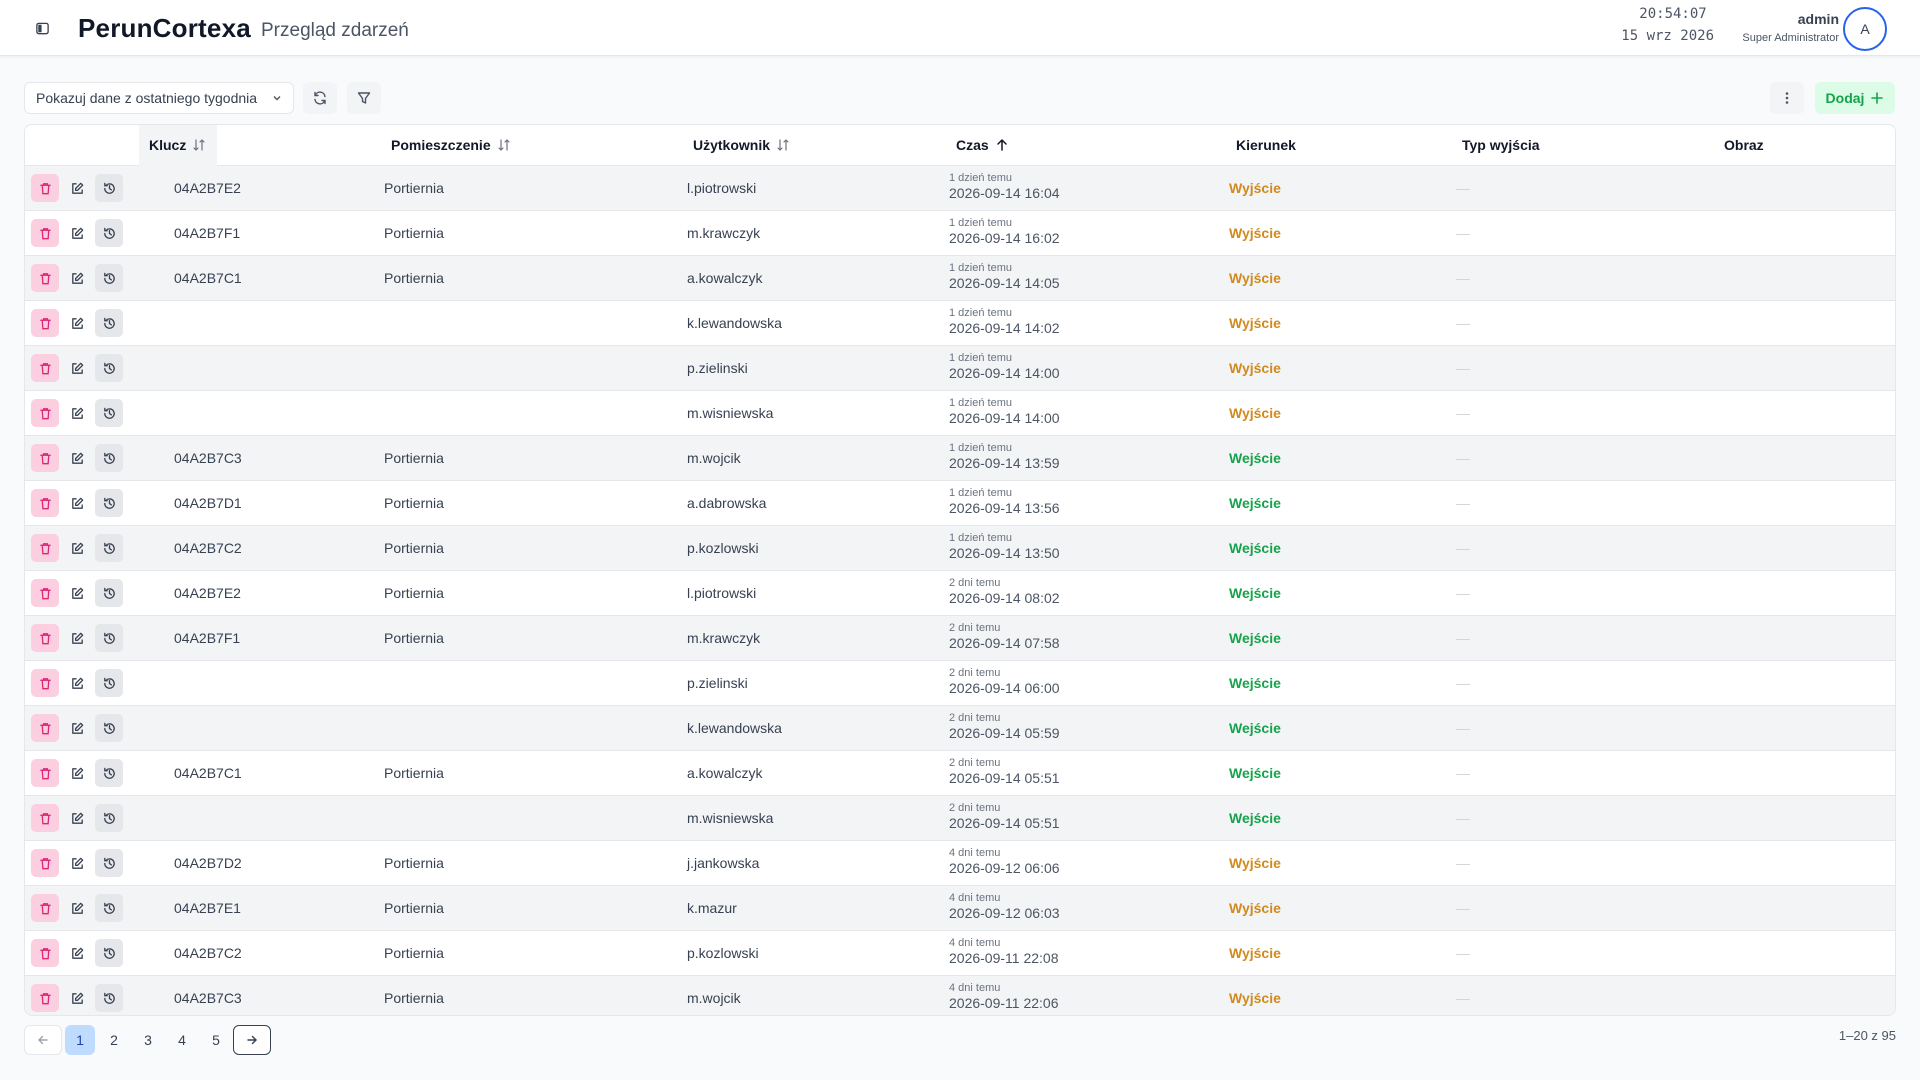 The image size is (1920, 1080). What do you see at coordinates (717, 368) in the screenshot?
I see `cell-user: p.zielinski` at bounding box center [717, 368].